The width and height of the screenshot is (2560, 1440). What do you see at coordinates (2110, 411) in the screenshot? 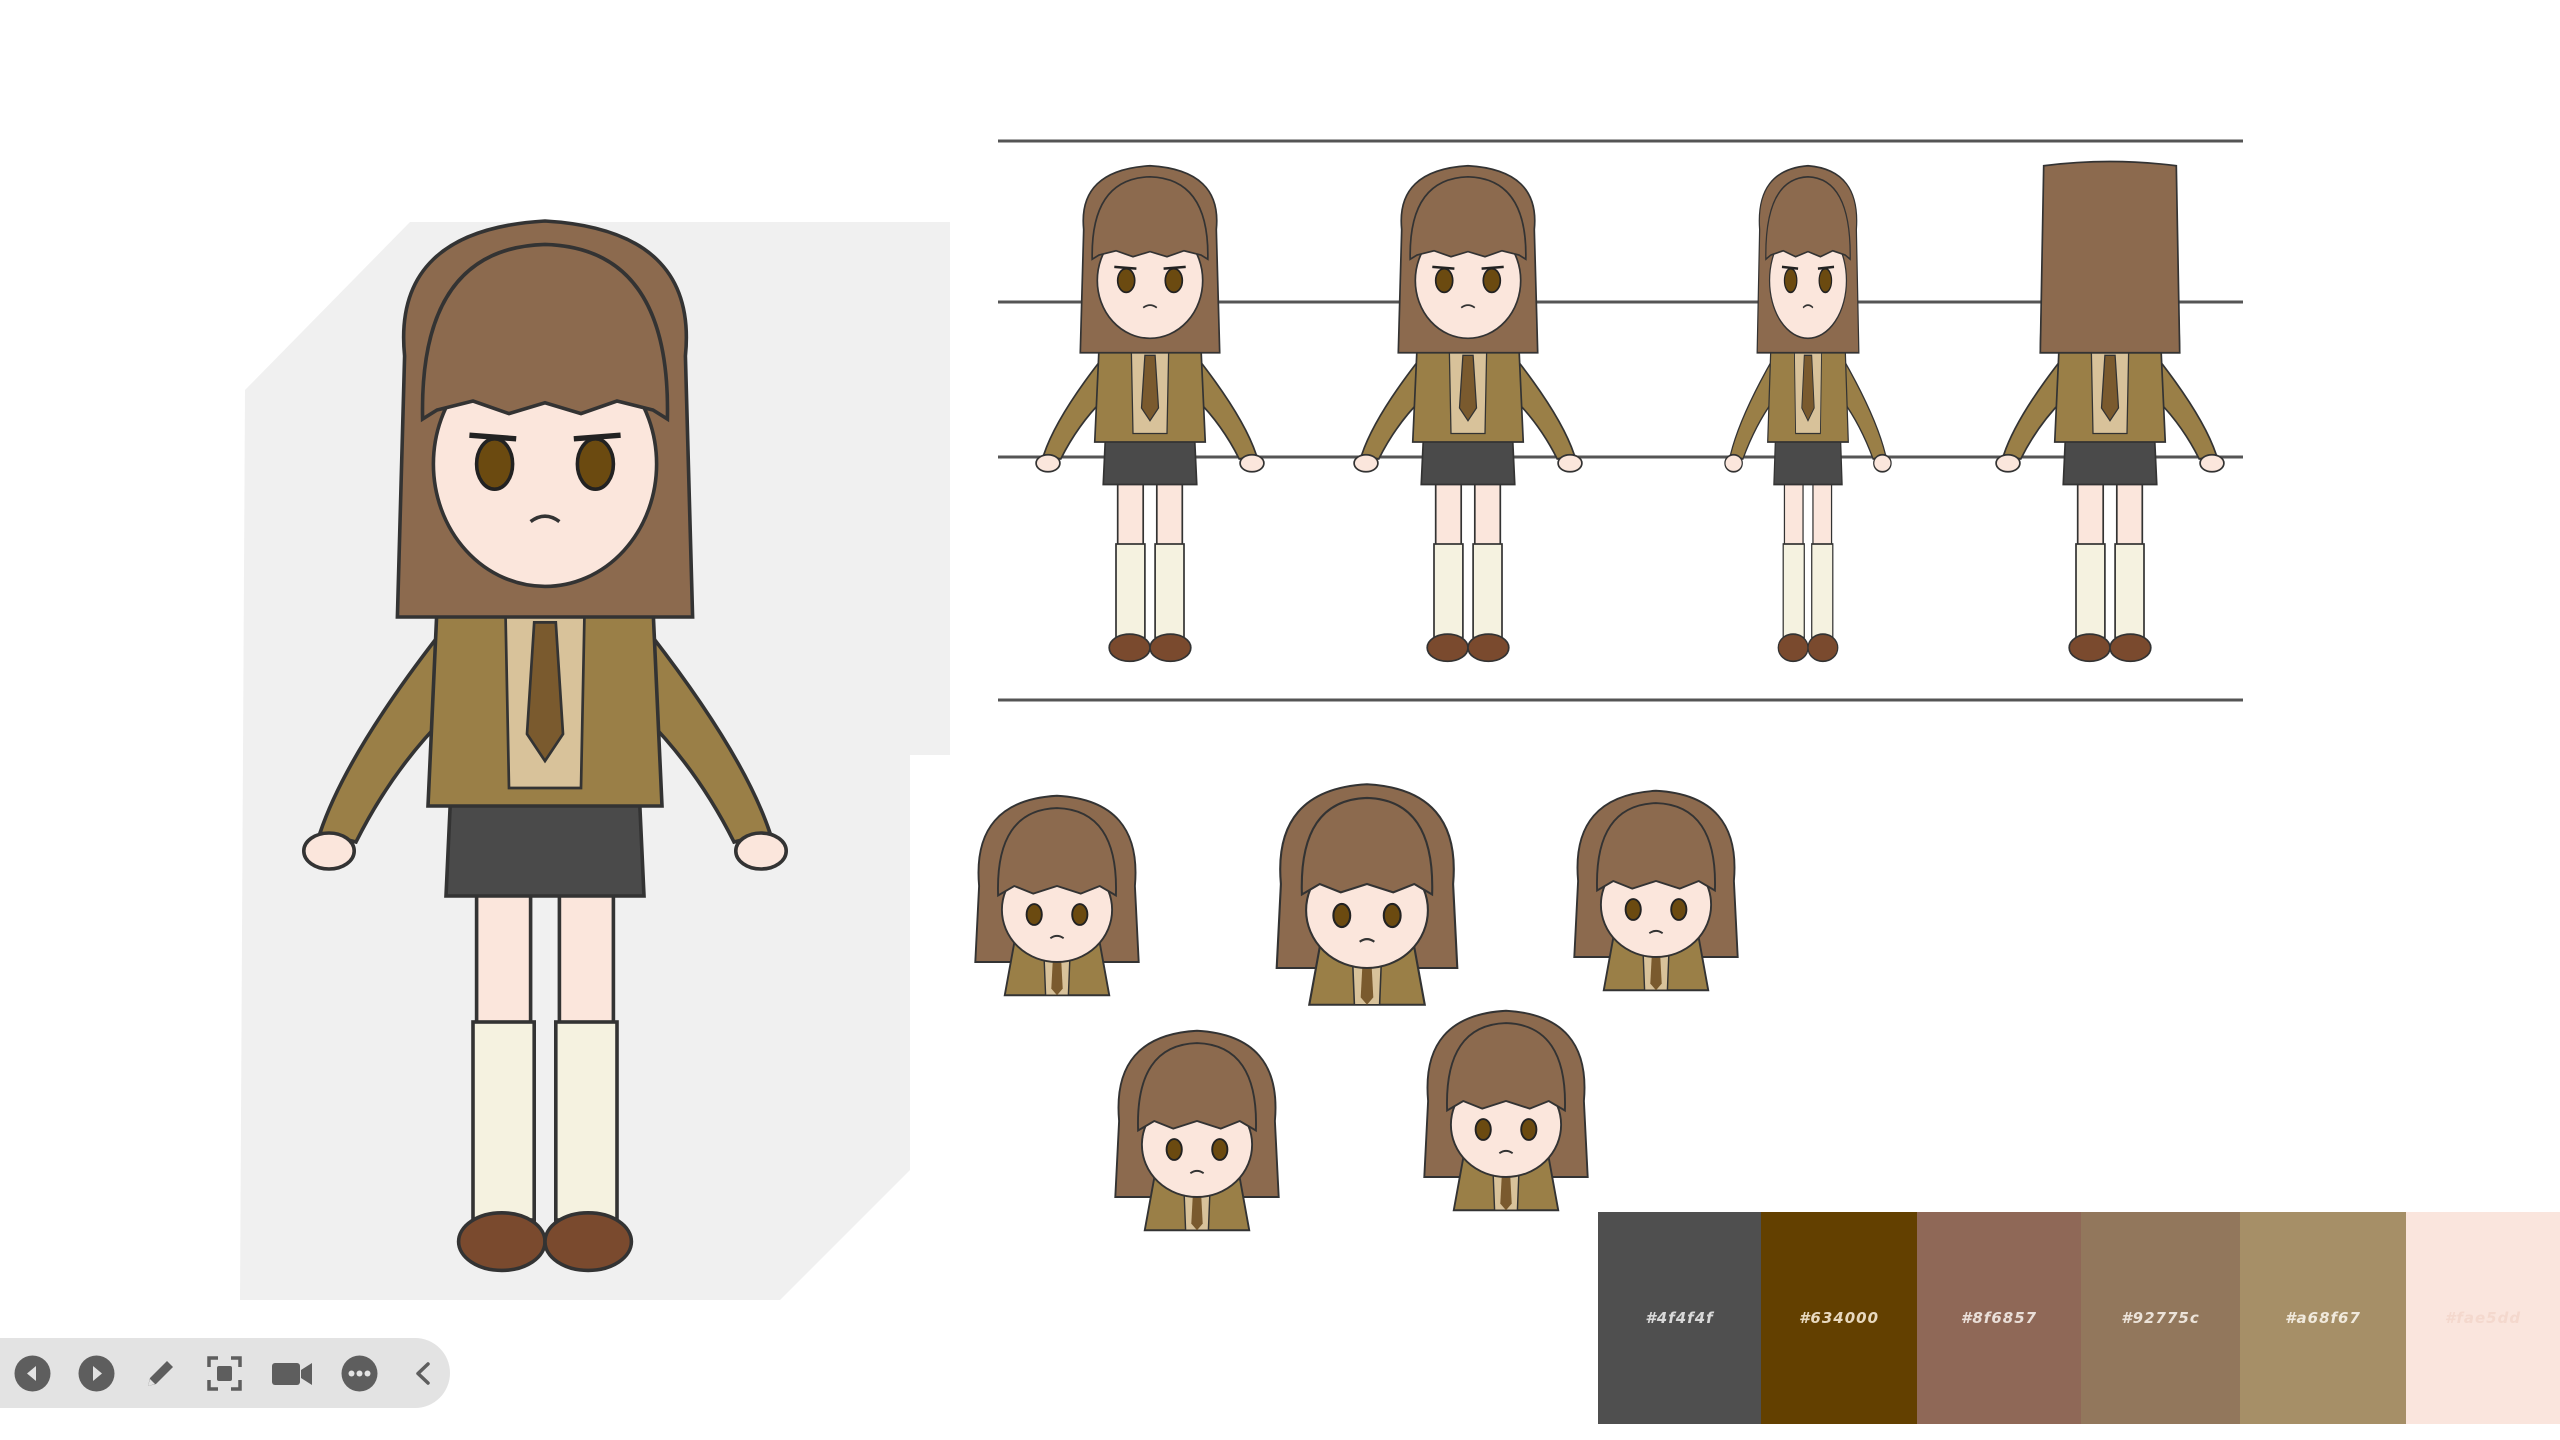
I see `turnaround-back-view` at bounding box center [2110, 411].